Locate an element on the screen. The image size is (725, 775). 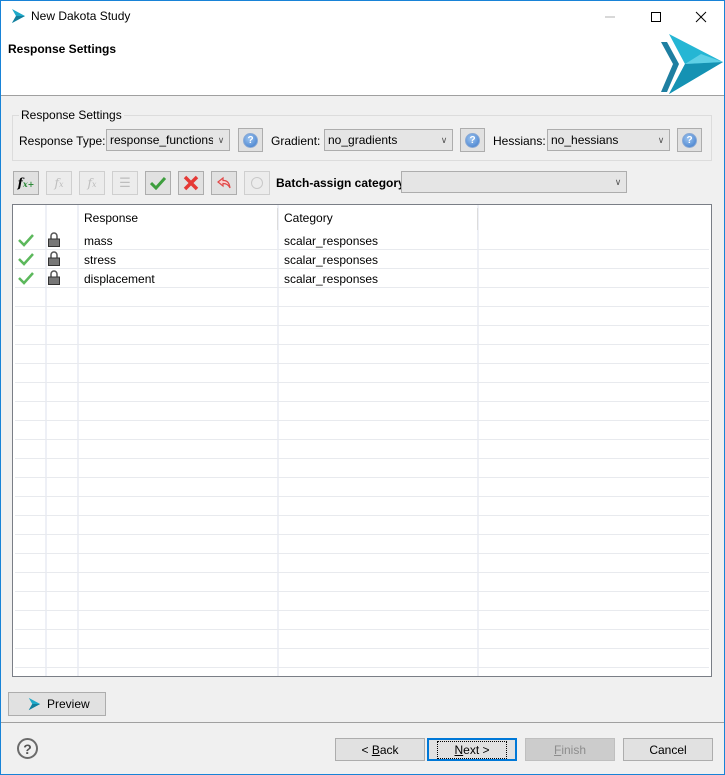
finish-button: Finish is located at coordinates (570, 749).